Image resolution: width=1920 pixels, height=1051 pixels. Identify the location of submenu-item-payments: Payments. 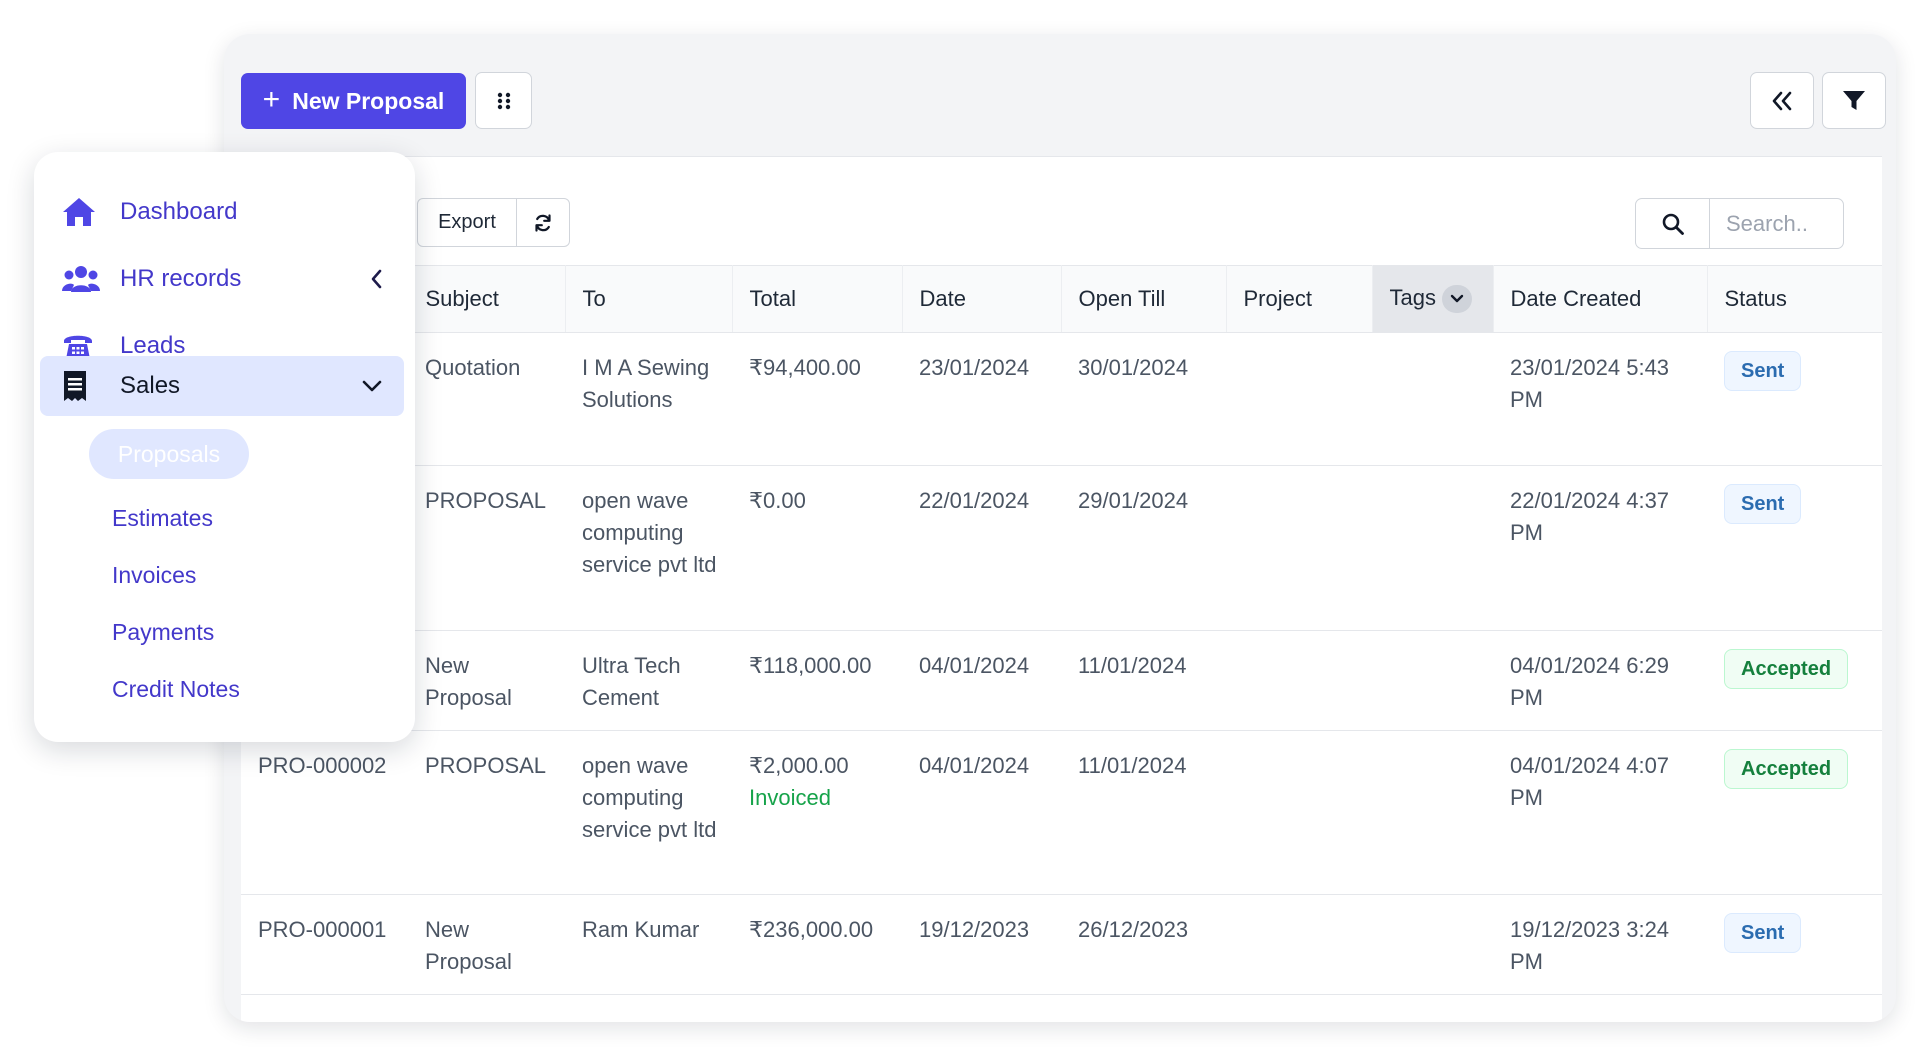
(163, 632).